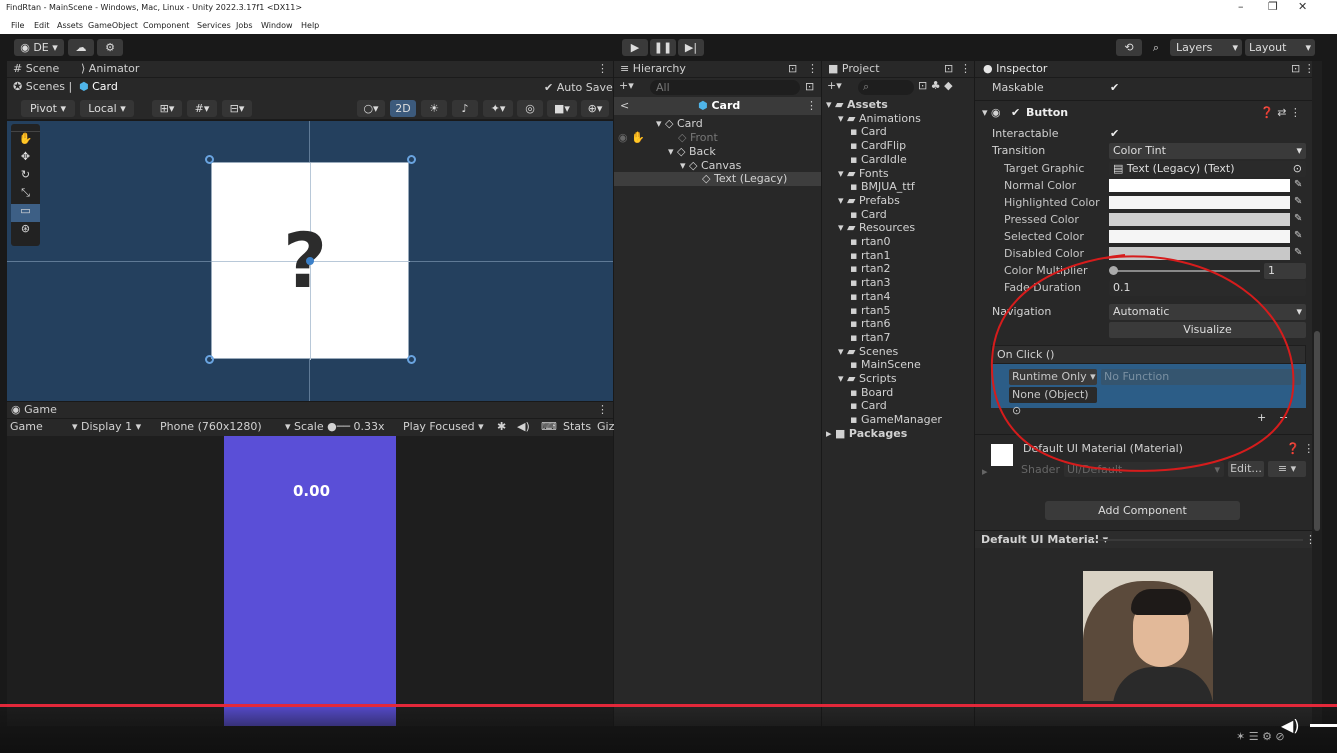 The image size is (1337, 753). I want to click on project-search-input: ⌕, so click(886, 87).